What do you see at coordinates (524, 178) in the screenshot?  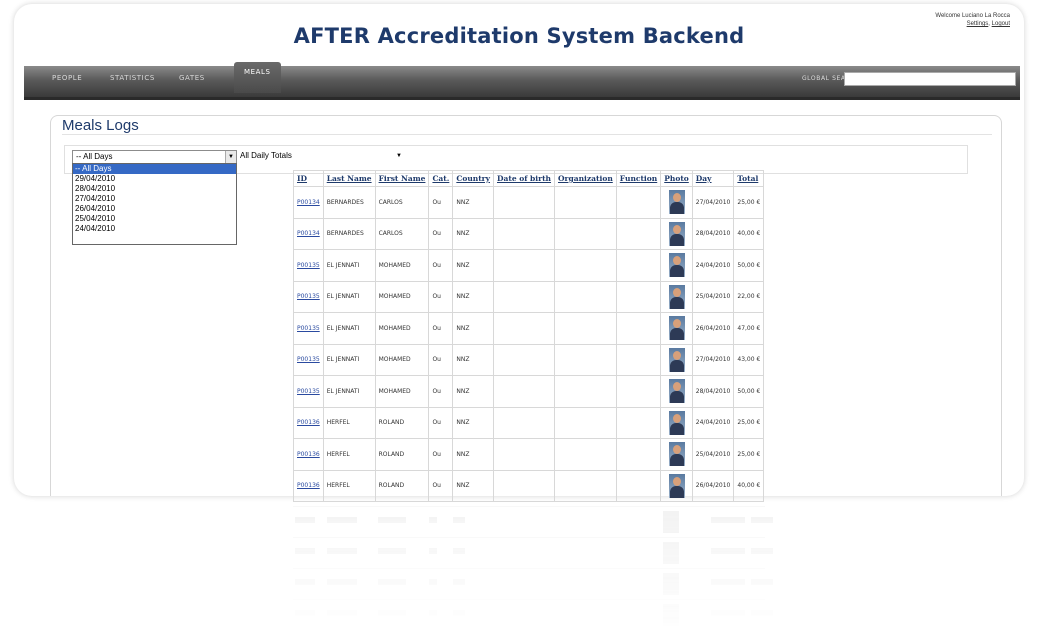 I see `col-header-dob: Date of birth` at bounding box center [524, 178].